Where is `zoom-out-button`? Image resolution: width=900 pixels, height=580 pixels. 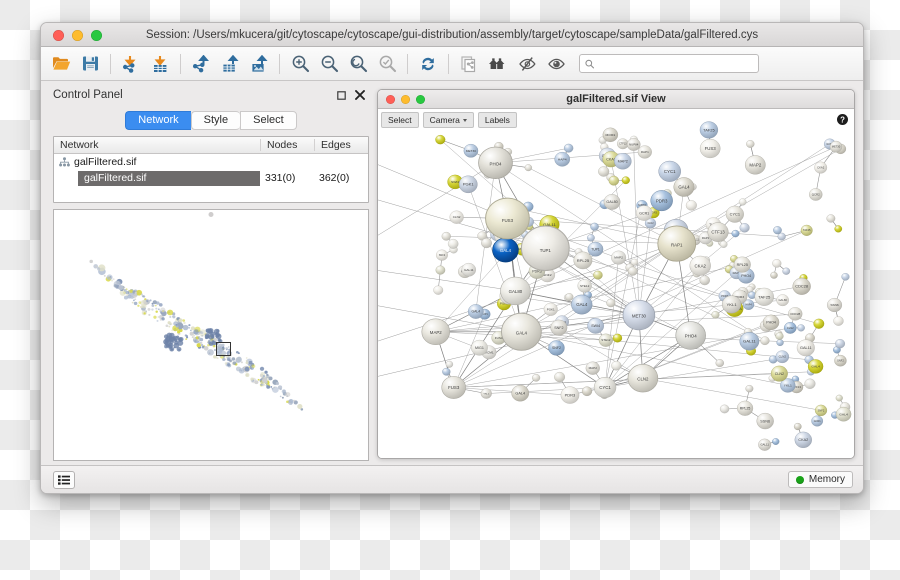 zoom-out-button is located at coordinates (329, 64).